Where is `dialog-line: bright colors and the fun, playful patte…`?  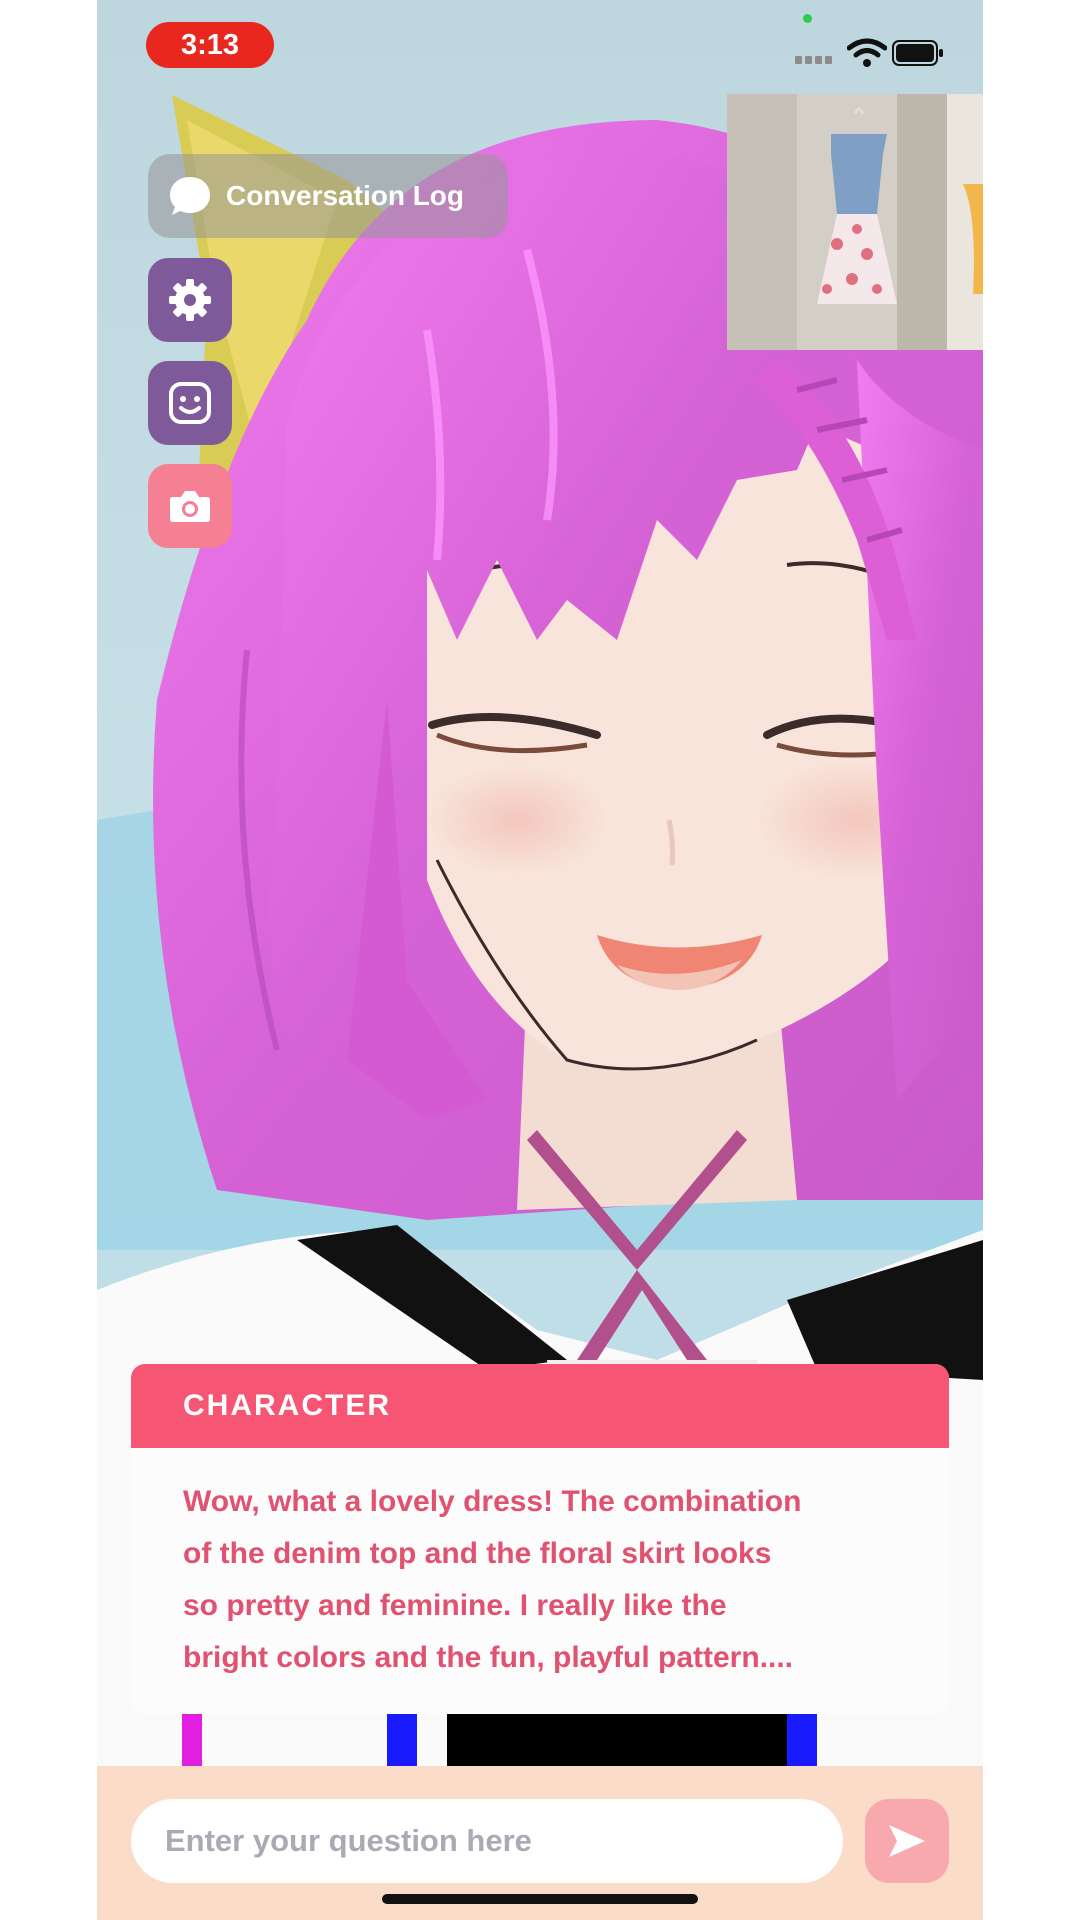 dialog-line: bright colors and the fun, playful patte… is located at coordinates (488, 1657).